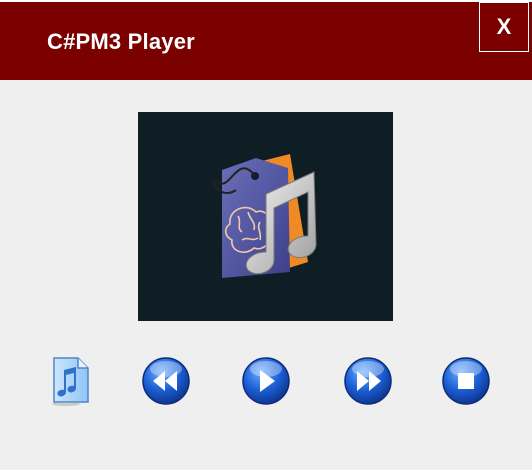 The image size is (532, 470). I want to click on playlist-button, so click(69, 381).